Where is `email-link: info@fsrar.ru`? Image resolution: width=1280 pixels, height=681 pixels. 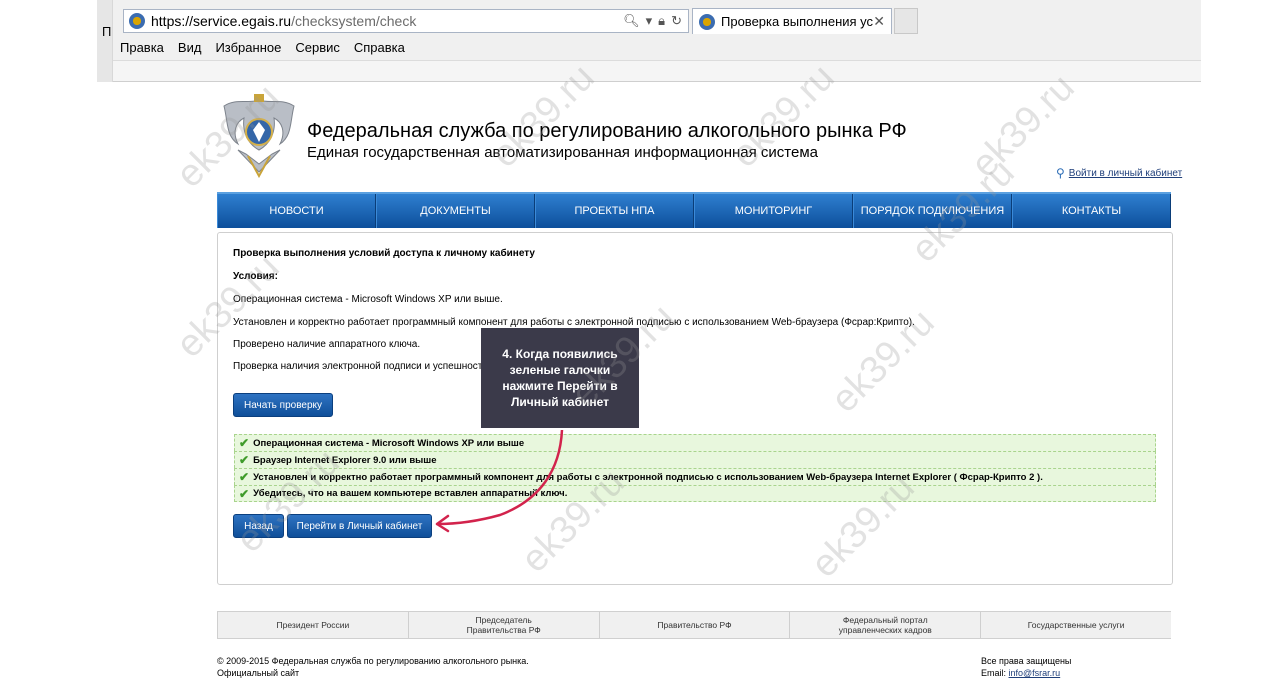 email-link: info@fsrar.ru is located at coordinates (1035, 673).